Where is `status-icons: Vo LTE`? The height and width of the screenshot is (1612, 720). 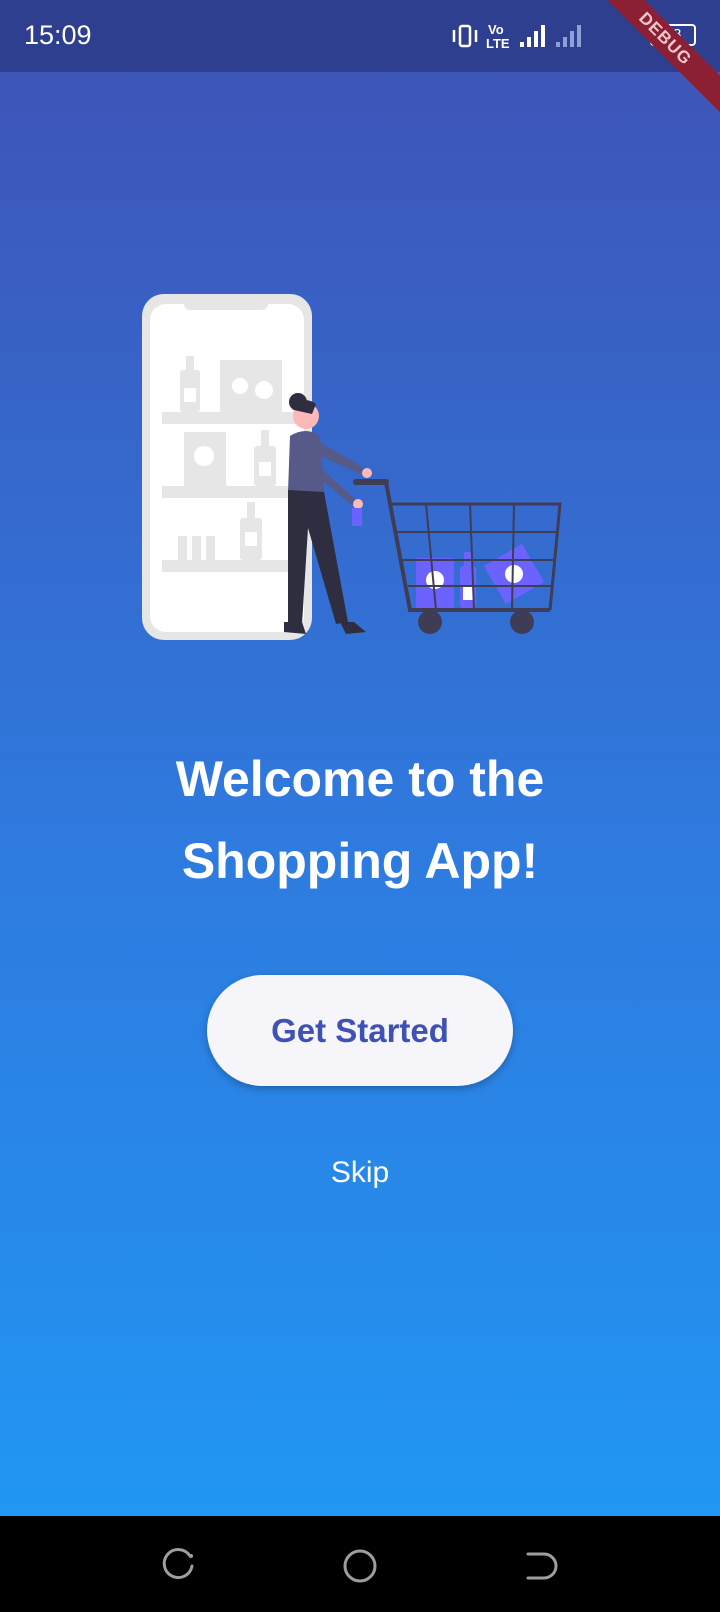
status-icons: Vo LTE is located at coordinates (516, 36).